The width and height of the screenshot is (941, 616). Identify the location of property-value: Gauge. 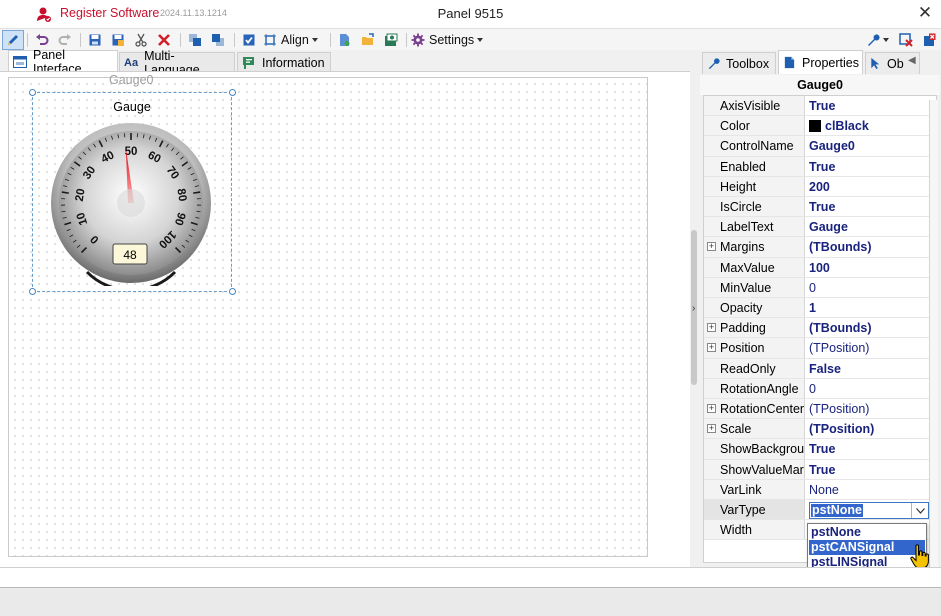
(872, 226).